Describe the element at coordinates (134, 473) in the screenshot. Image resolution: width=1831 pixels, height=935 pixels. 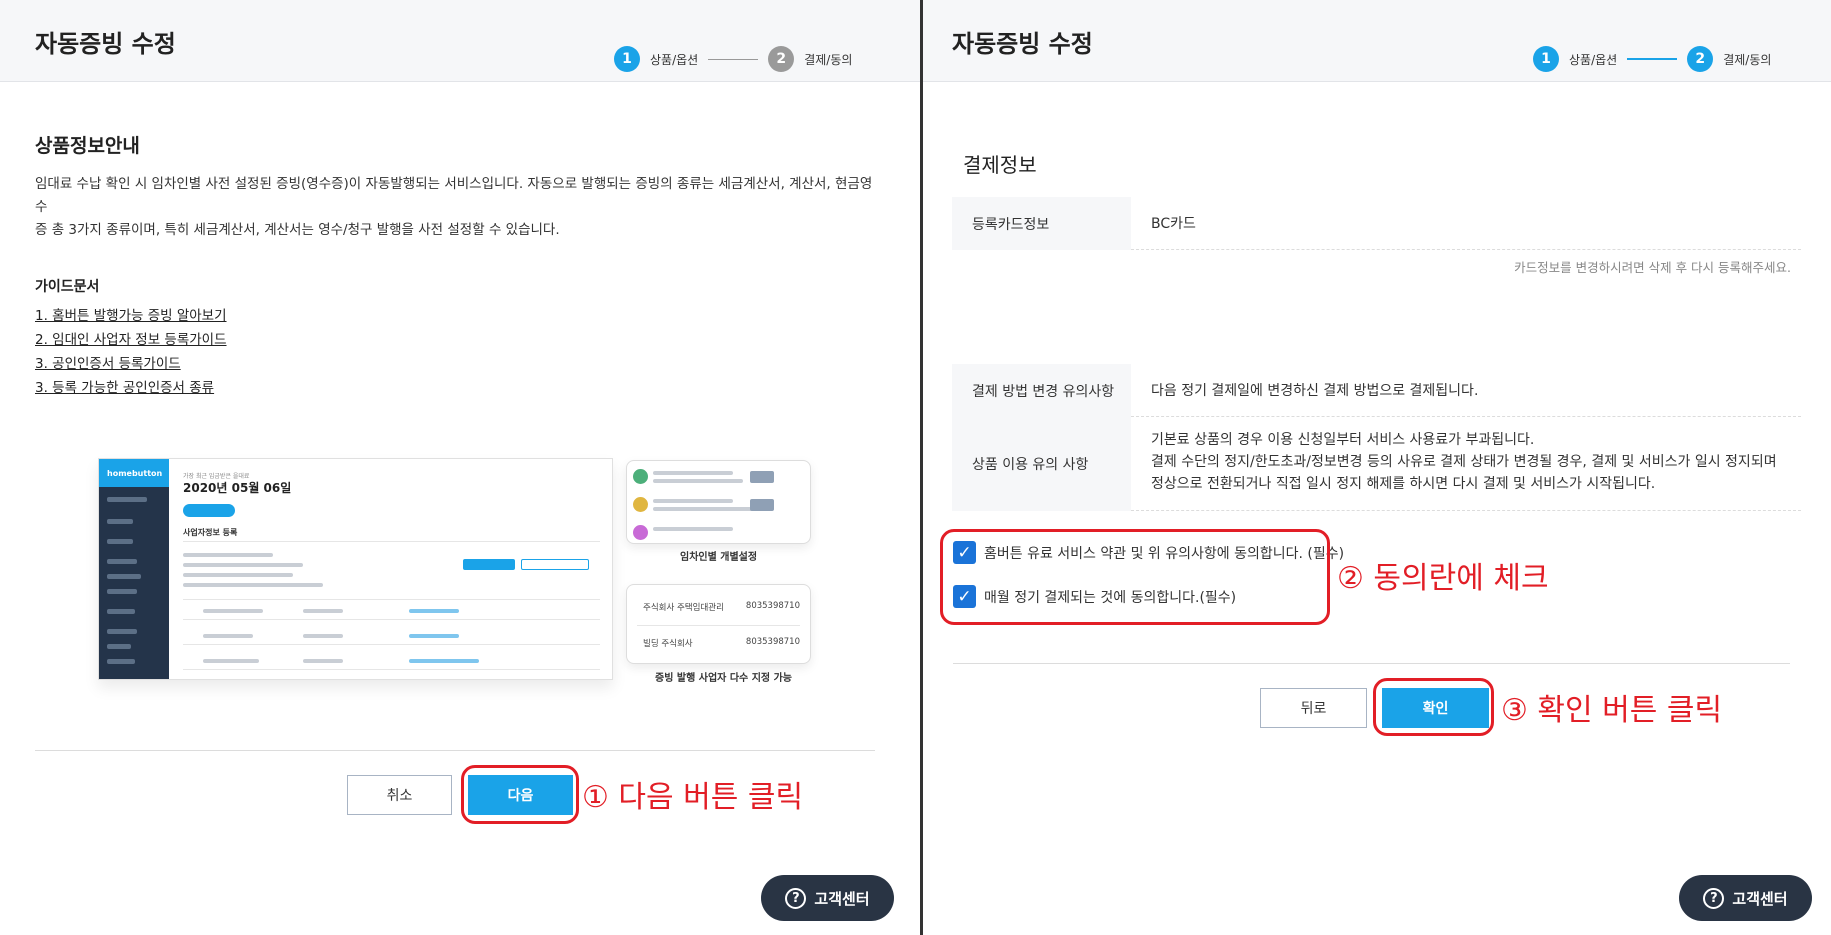
I see `preview-logo: homebutton` at that location.